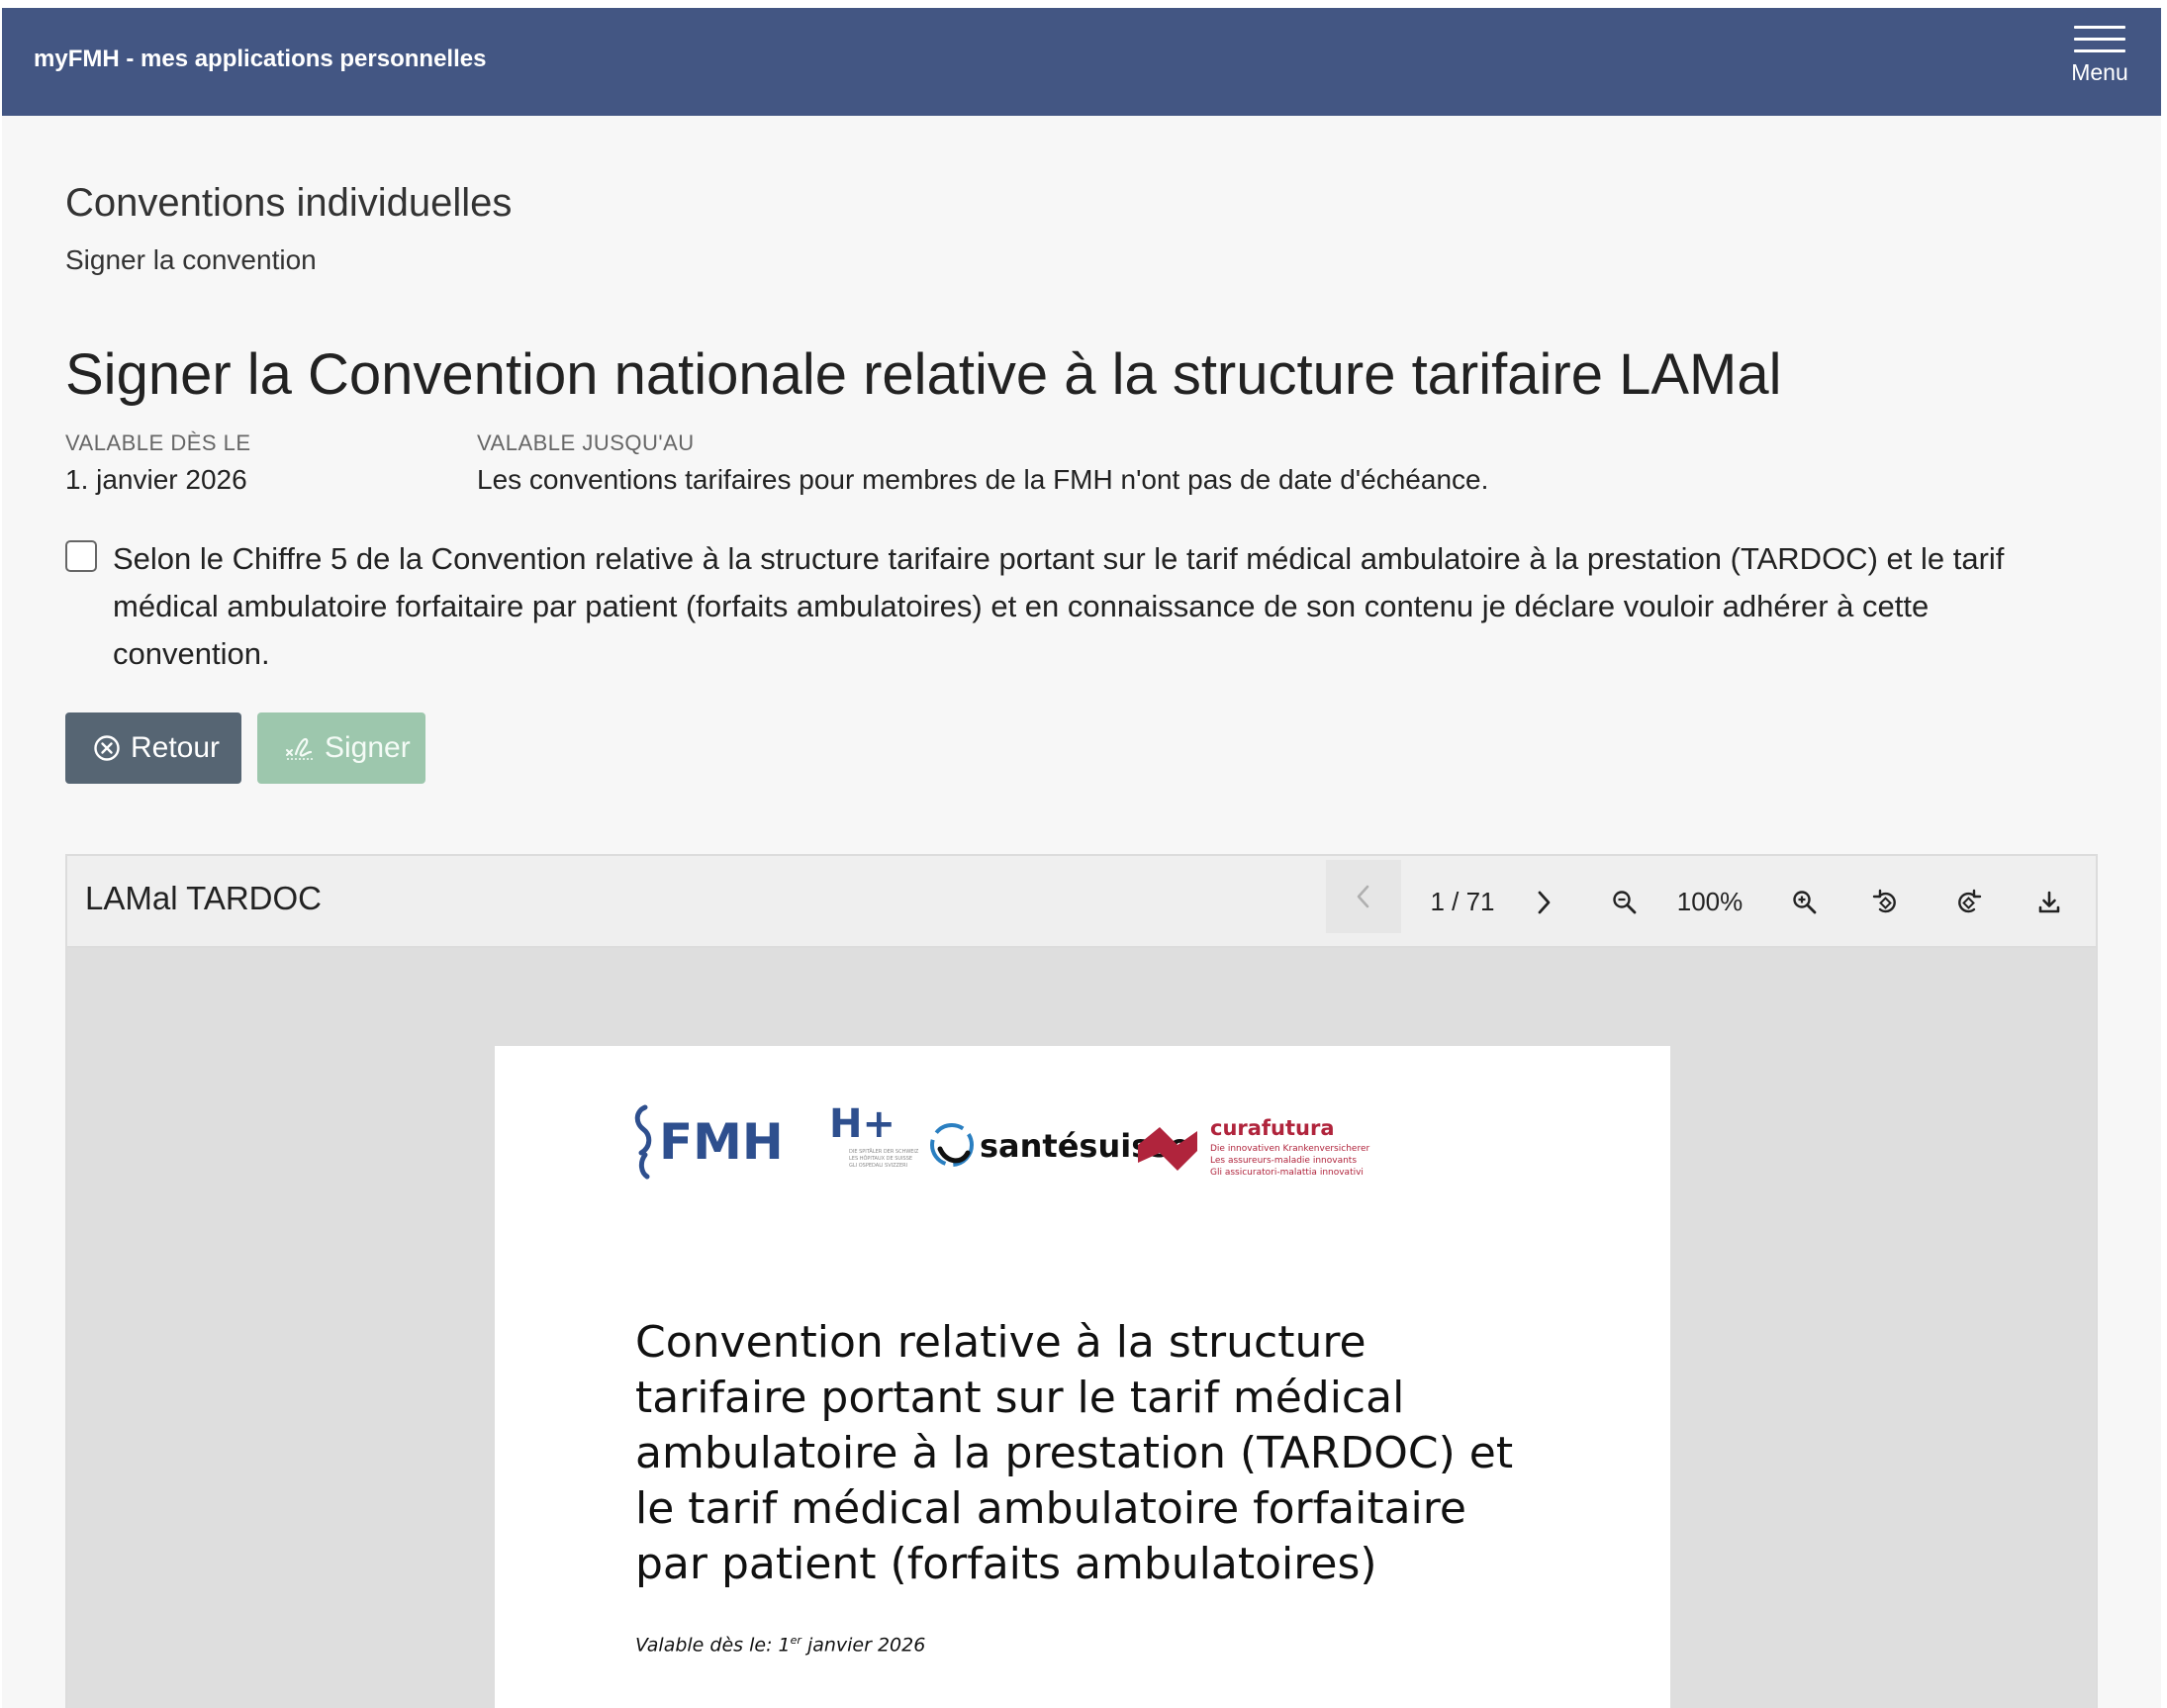 Image resolution: width=2167 pixels, height=1708 pixels. I want to click on zoom-level: 100%, so click(1709, 901).